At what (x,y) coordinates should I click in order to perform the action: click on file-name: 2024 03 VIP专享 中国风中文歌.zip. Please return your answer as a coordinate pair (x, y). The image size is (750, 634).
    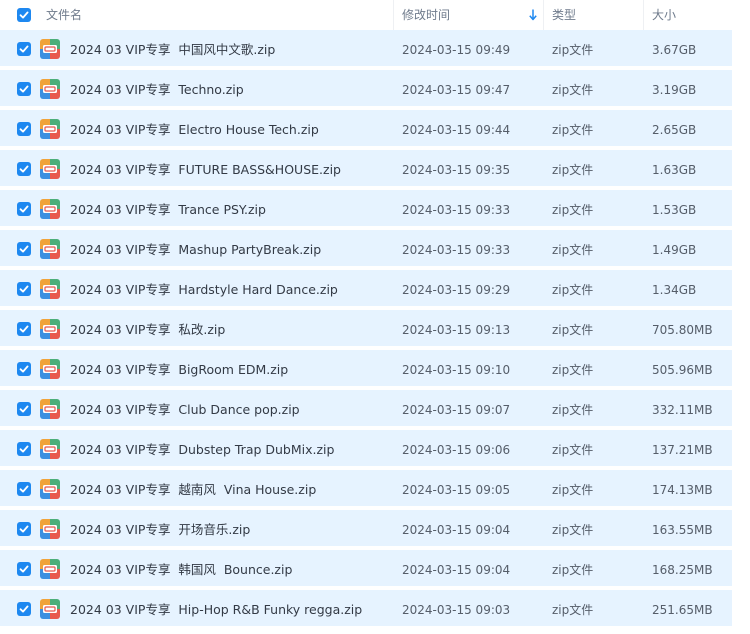
    Looking at the image, I should click on (172, 48).